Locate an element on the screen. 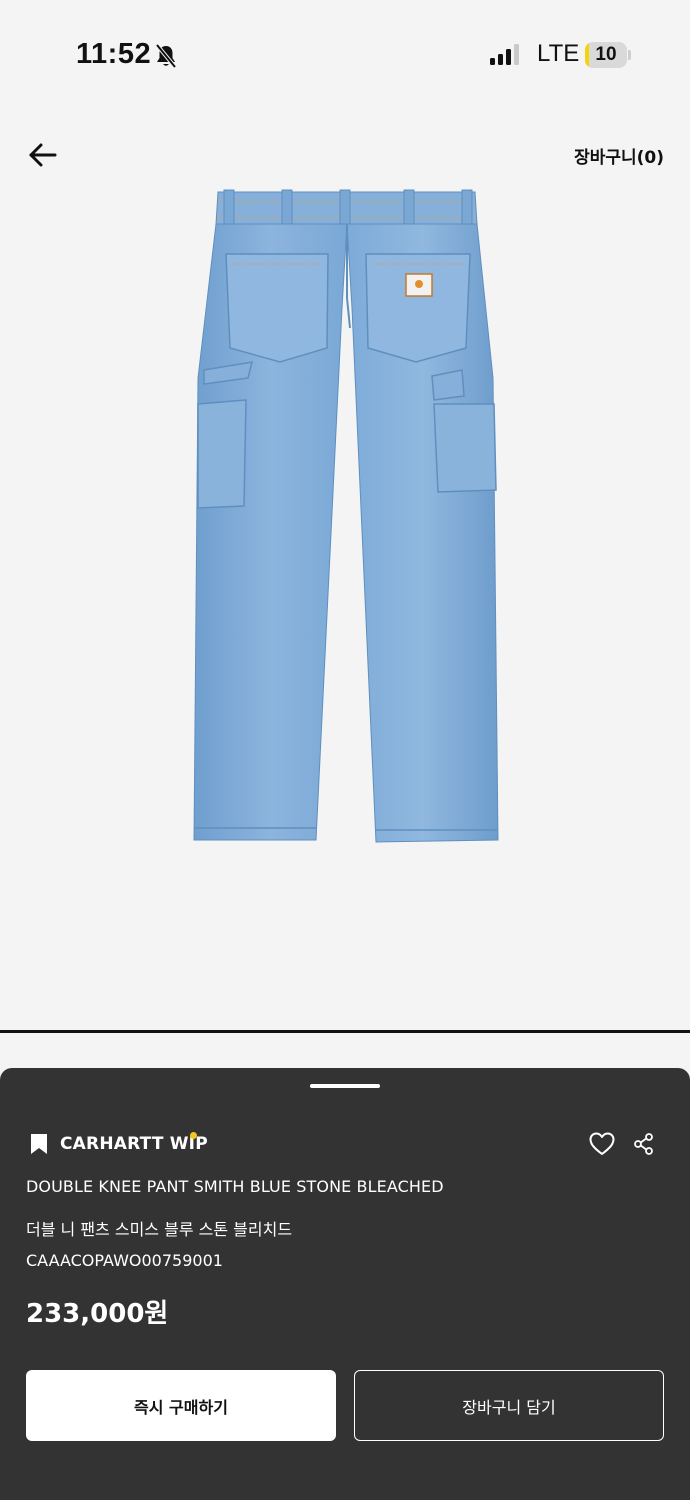  brand-new-dot is located at coordinates (193, 1135).